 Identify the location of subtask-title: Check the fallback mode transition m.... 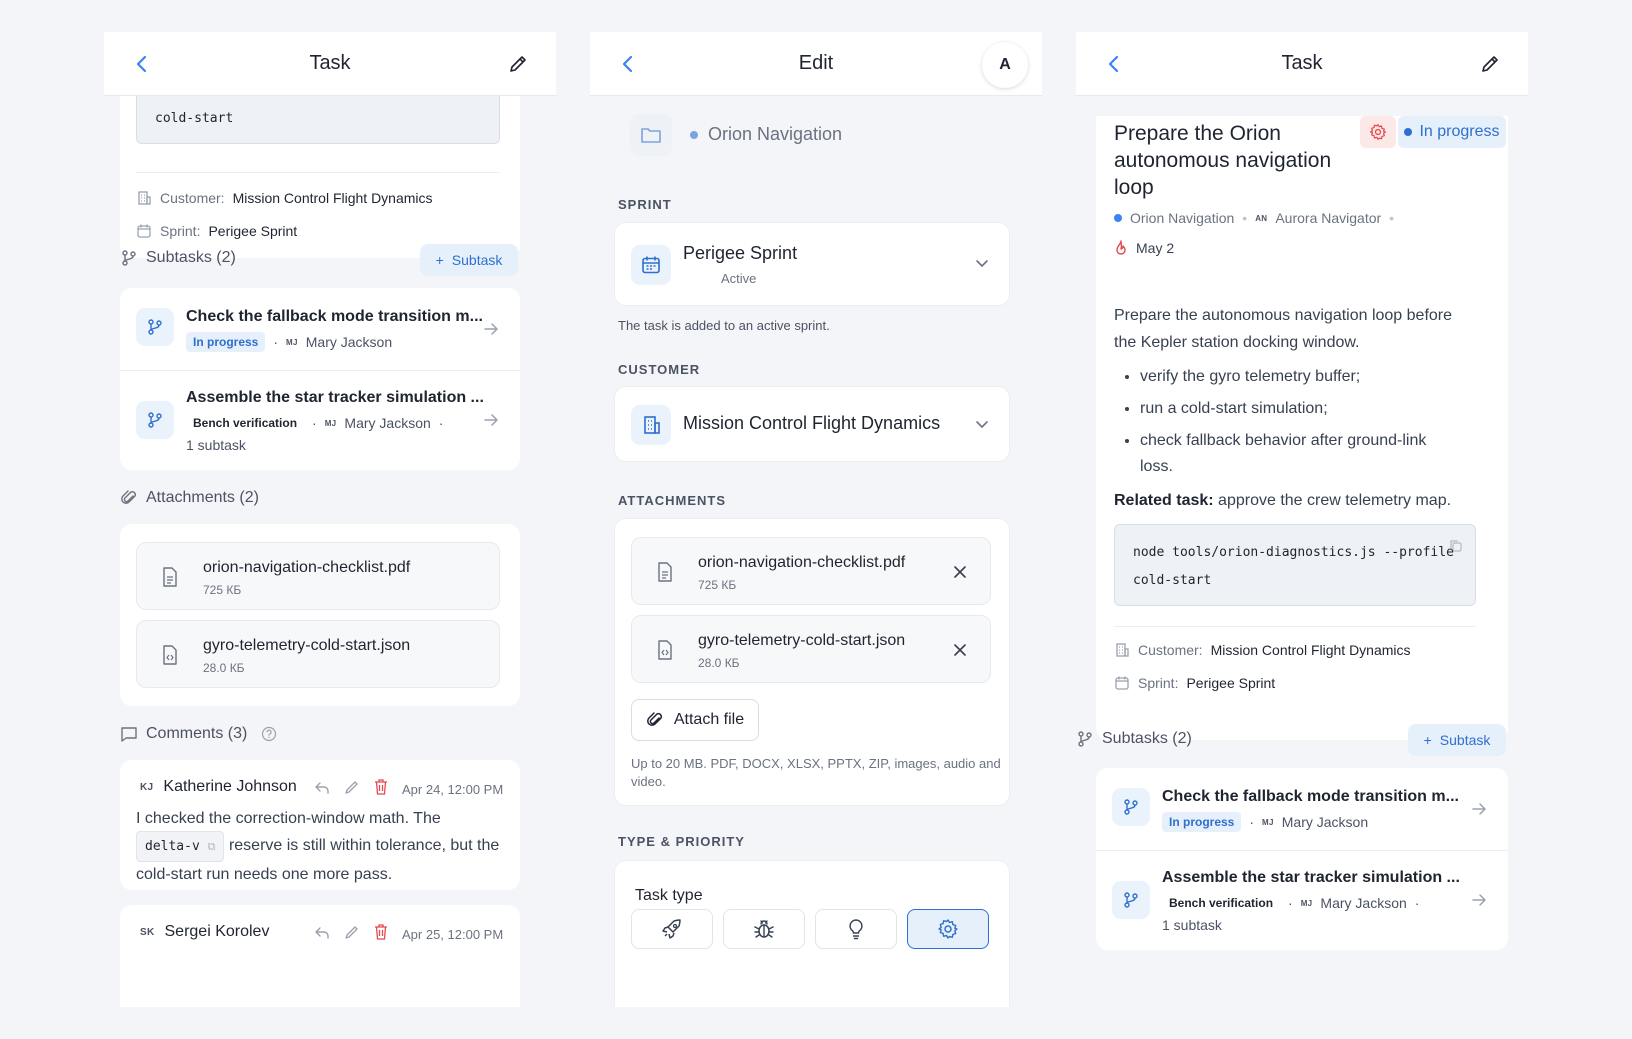
(1310, 796).